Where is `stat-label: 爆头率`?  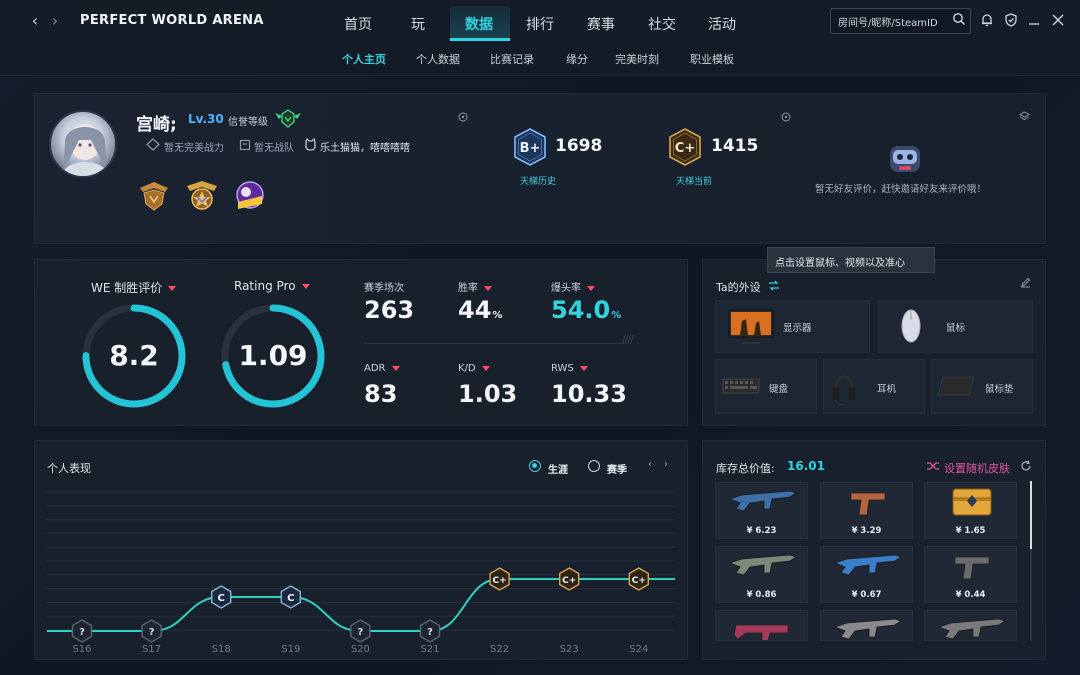 stat-label: 爆头率 is located at coordinates (573, 286).